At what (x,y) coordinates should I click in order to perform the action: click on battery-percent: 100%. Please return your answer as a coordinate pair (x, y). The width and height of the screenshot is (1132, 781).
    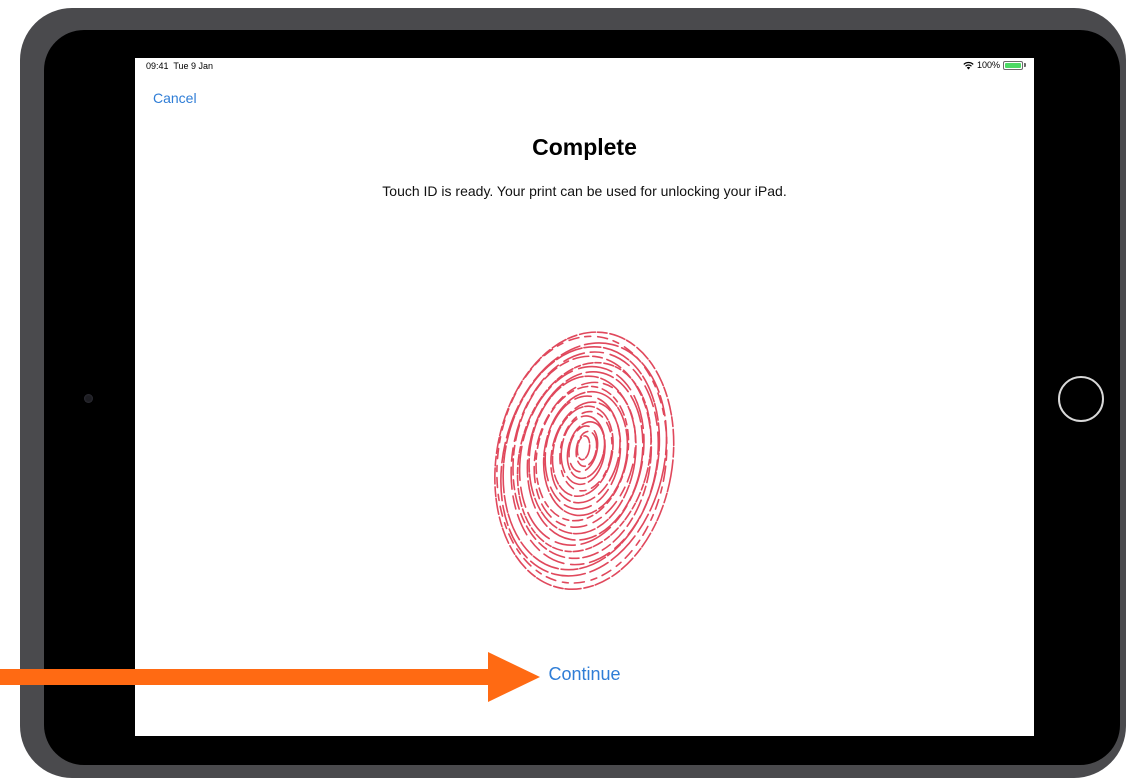
    Looking at the image, I should click on (988, 65).